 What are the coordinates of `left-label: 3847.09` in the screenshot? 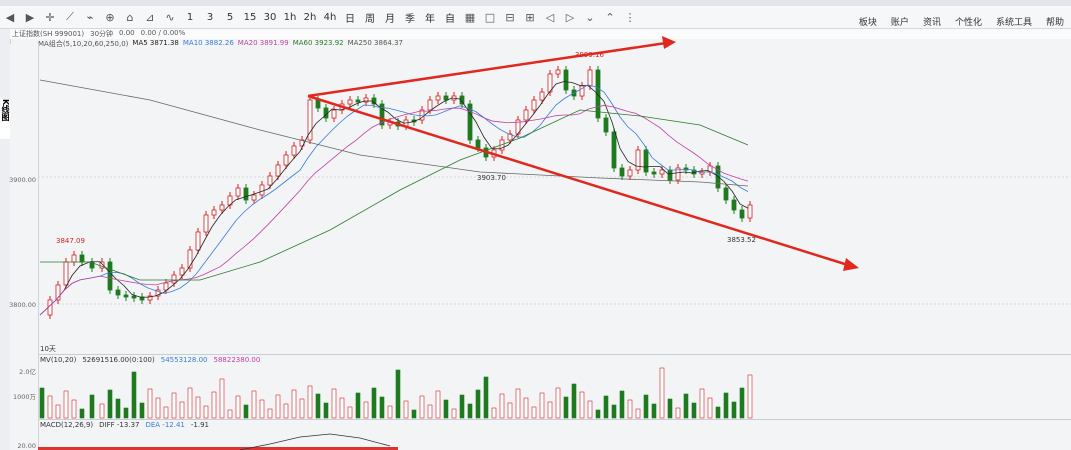 It's located at (70, 241).